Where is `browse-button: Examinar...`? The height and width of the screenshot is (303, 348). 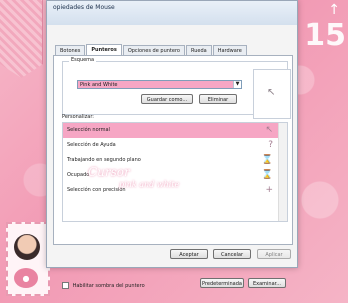
browse-button: Examinar... is located at coordinates (267, 283).